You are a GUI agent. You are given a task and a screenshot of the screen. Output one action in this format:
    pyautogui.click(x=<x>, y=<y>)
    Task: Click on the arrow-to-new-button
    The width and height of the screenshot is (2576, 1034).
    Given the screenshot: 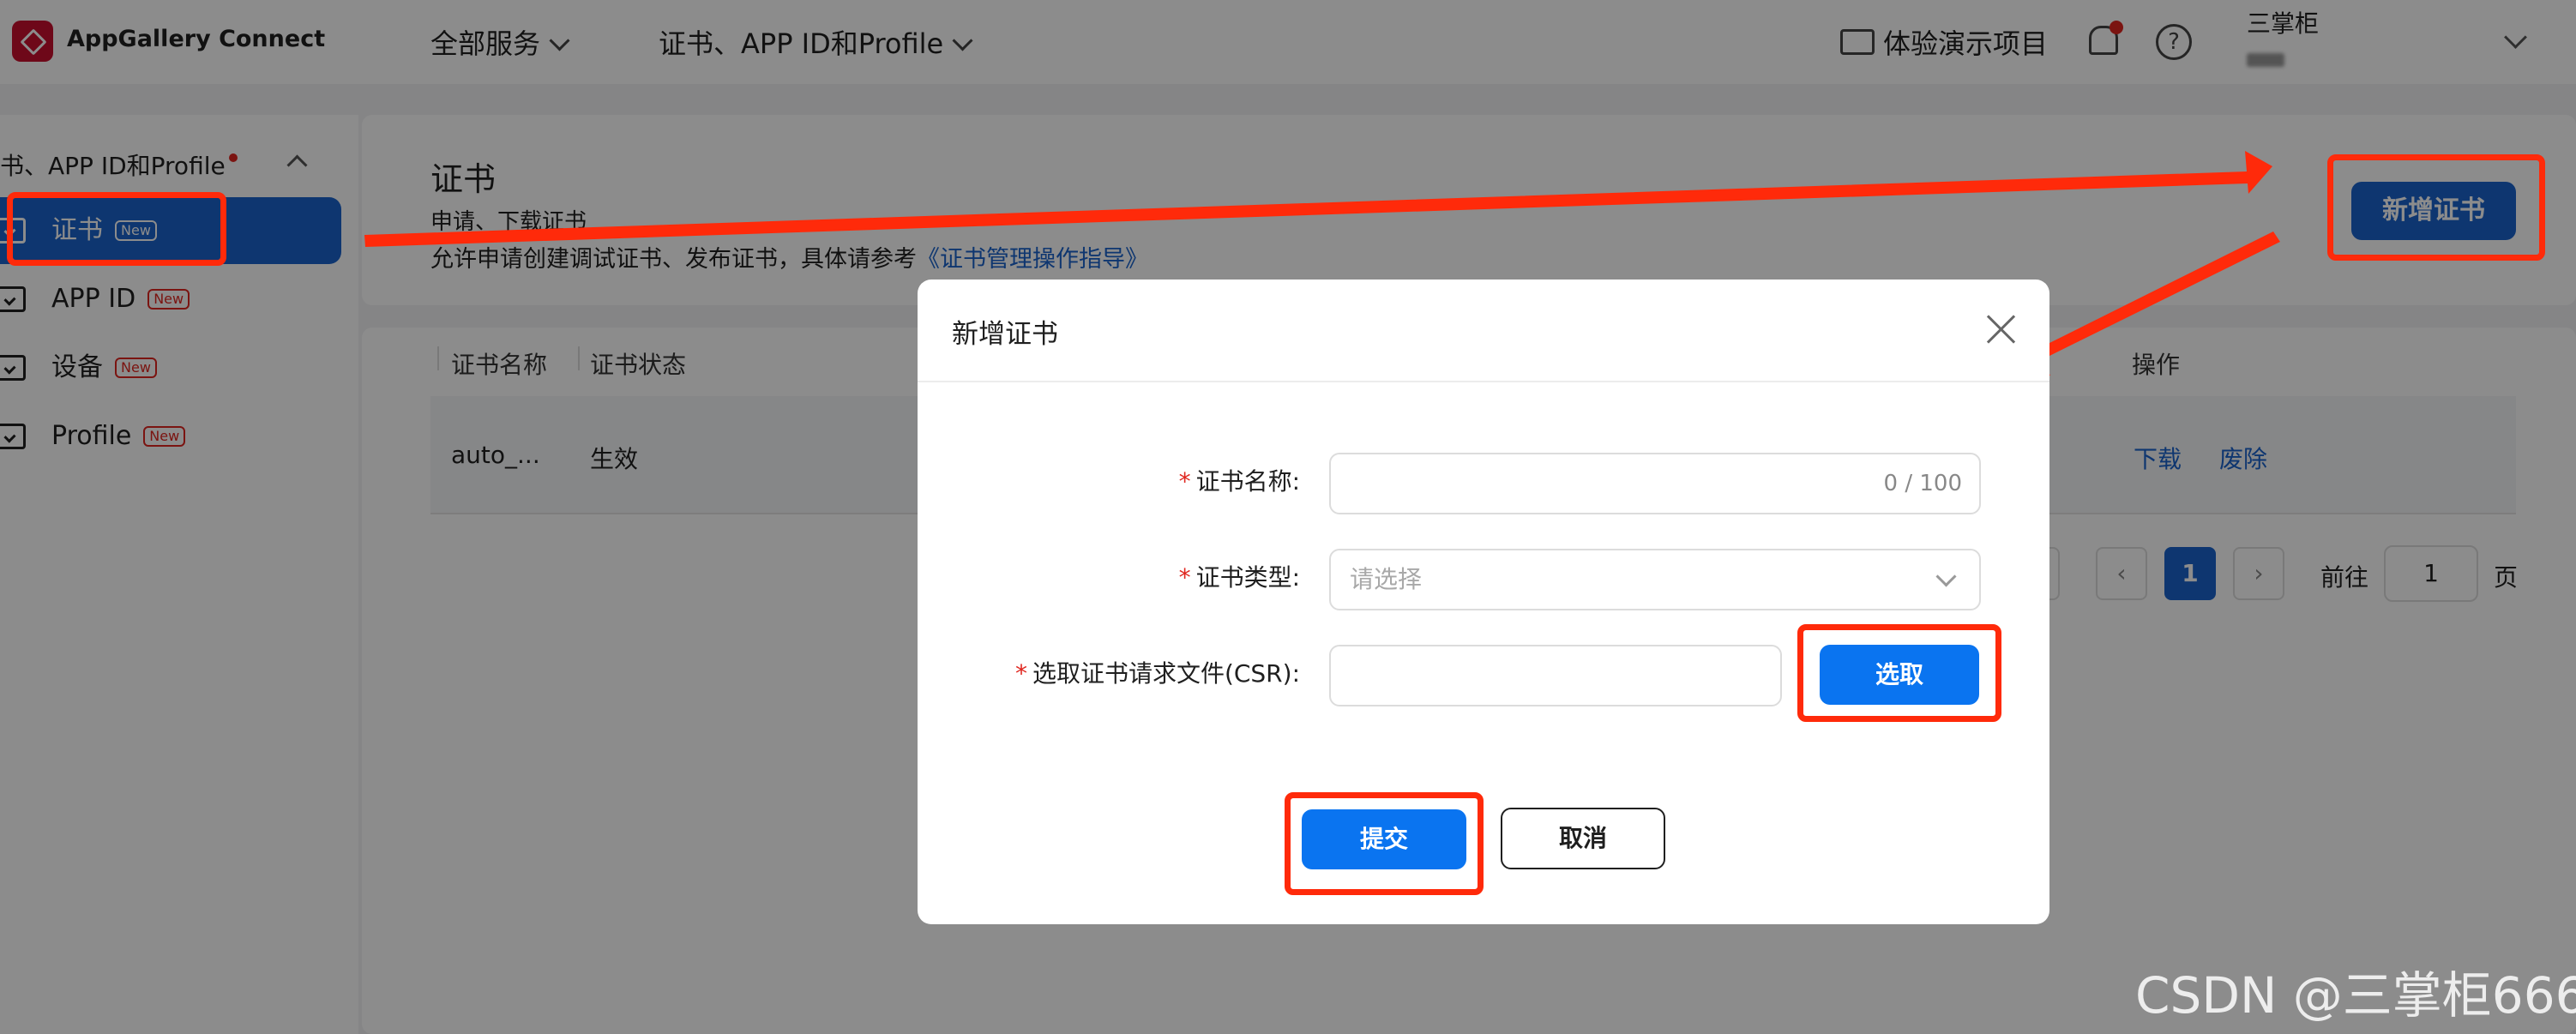 What is the action you would take?
    pyautogui.click(x=1318, y=199)
    